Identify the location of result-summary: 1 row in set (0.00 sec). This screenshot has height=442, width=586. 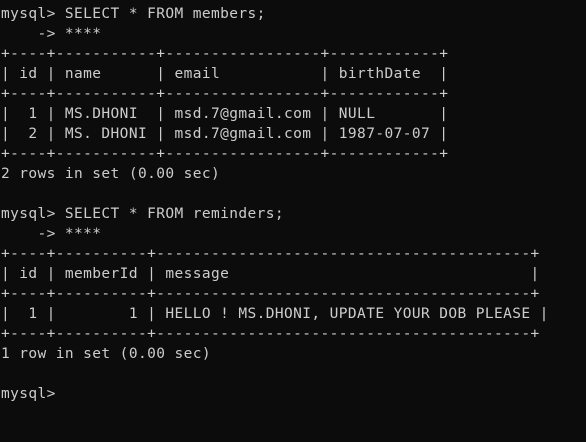
(106, 354).